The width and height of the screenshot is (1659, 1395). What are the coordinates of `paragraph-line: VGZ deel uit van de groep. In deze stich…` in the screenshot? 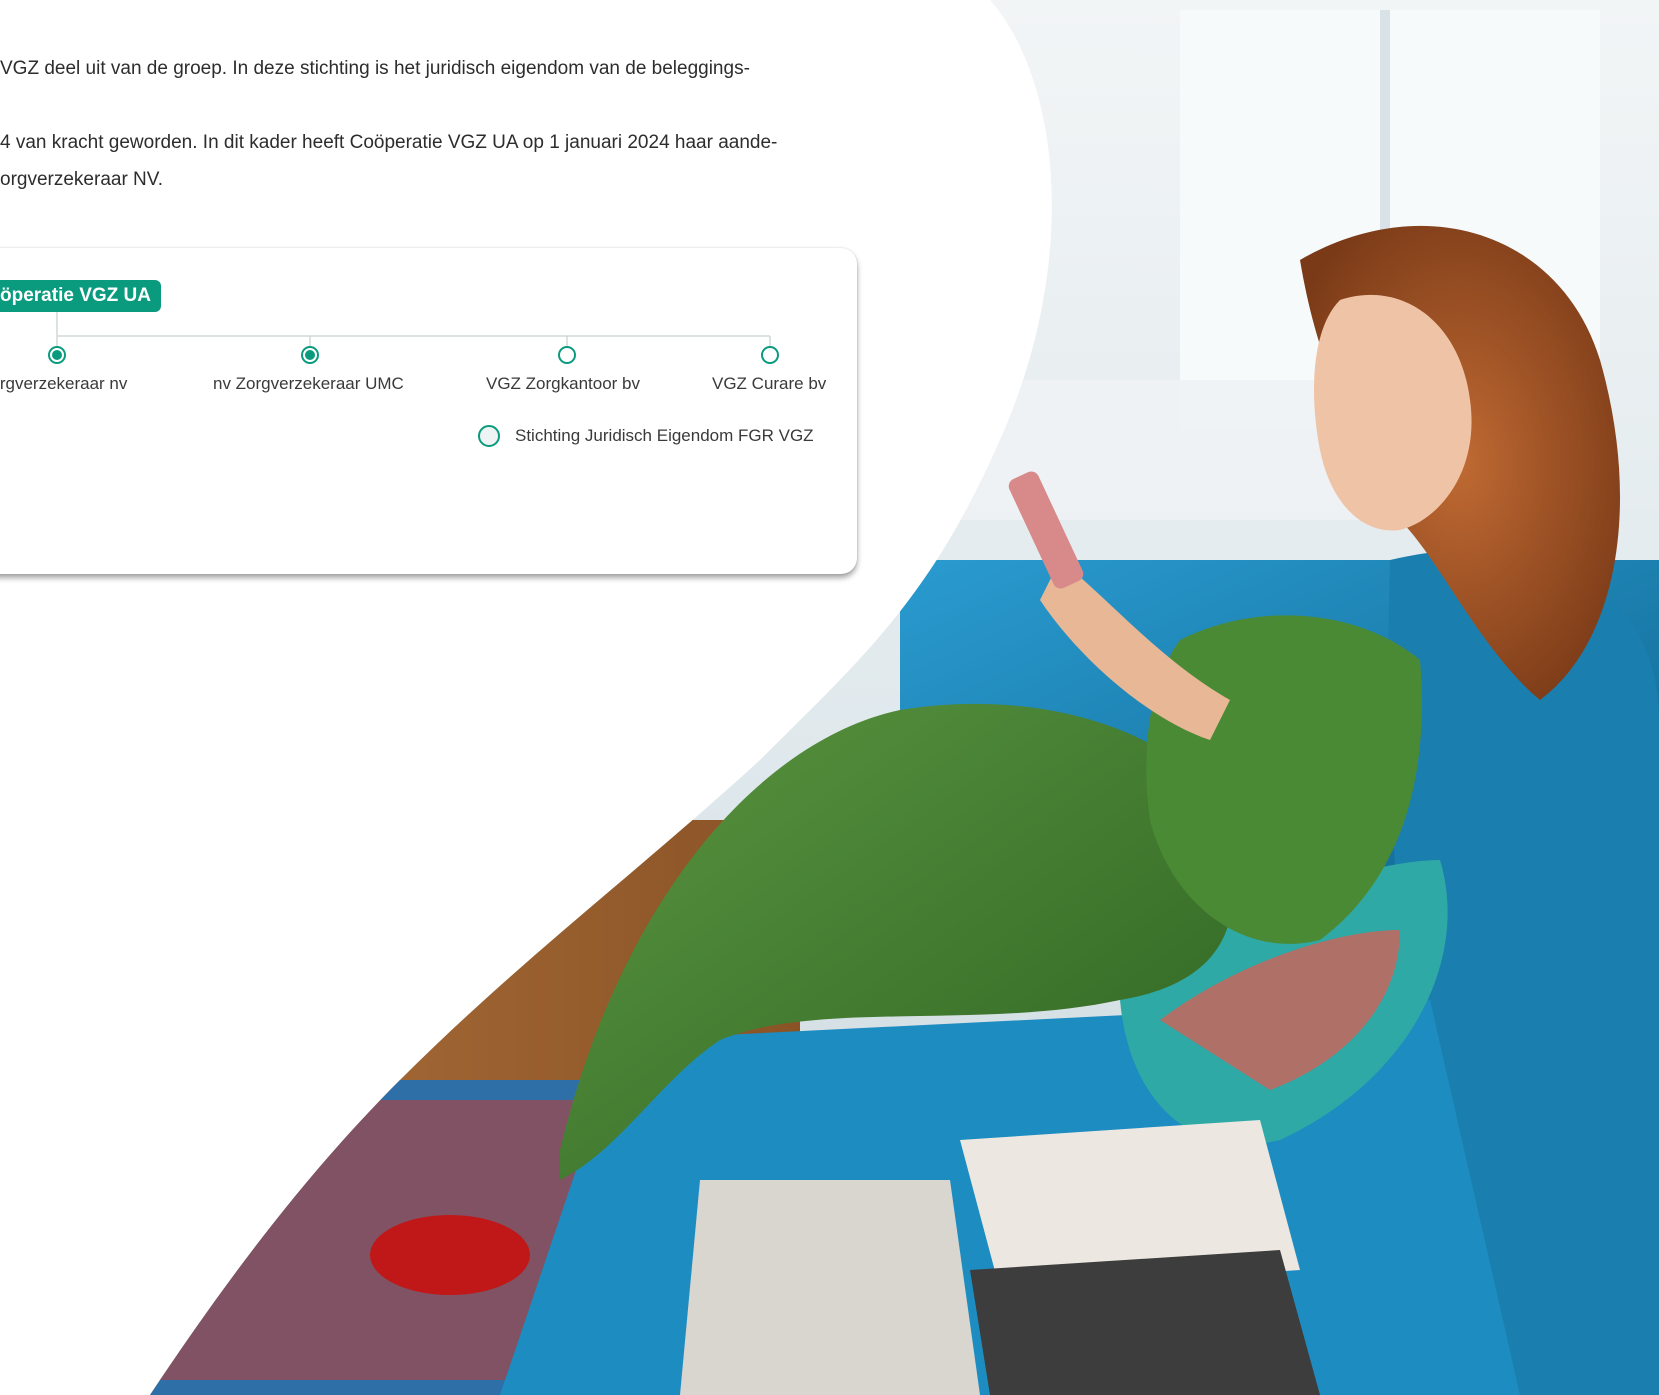 It's located at (375, 68).